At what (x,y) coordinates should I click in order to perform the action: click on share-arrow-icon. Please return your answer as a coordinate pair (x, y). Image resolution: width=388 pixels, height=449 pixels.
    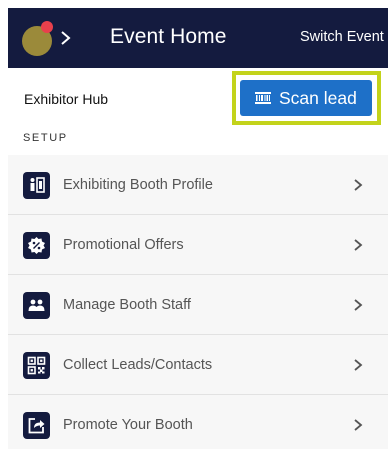
    Looking at the image, I should click on (36, 425).